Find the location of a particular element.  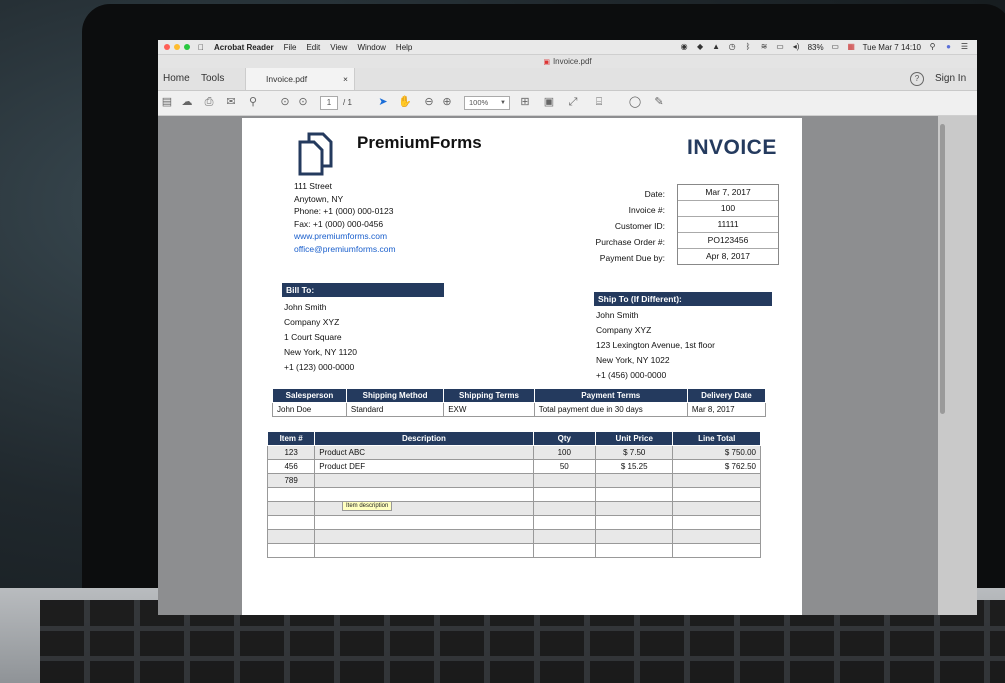

payment-terms-field: Total payment due in 30 days is located at coordinates (610, 409).